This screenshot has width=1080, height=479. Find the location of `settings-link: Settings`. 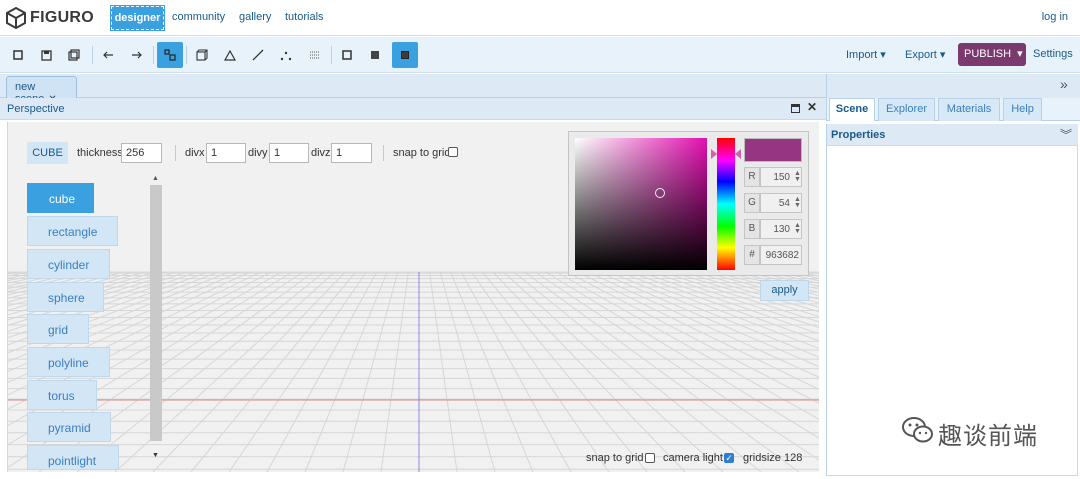

settings-link: Settings is located at coordinates (1053, 54).